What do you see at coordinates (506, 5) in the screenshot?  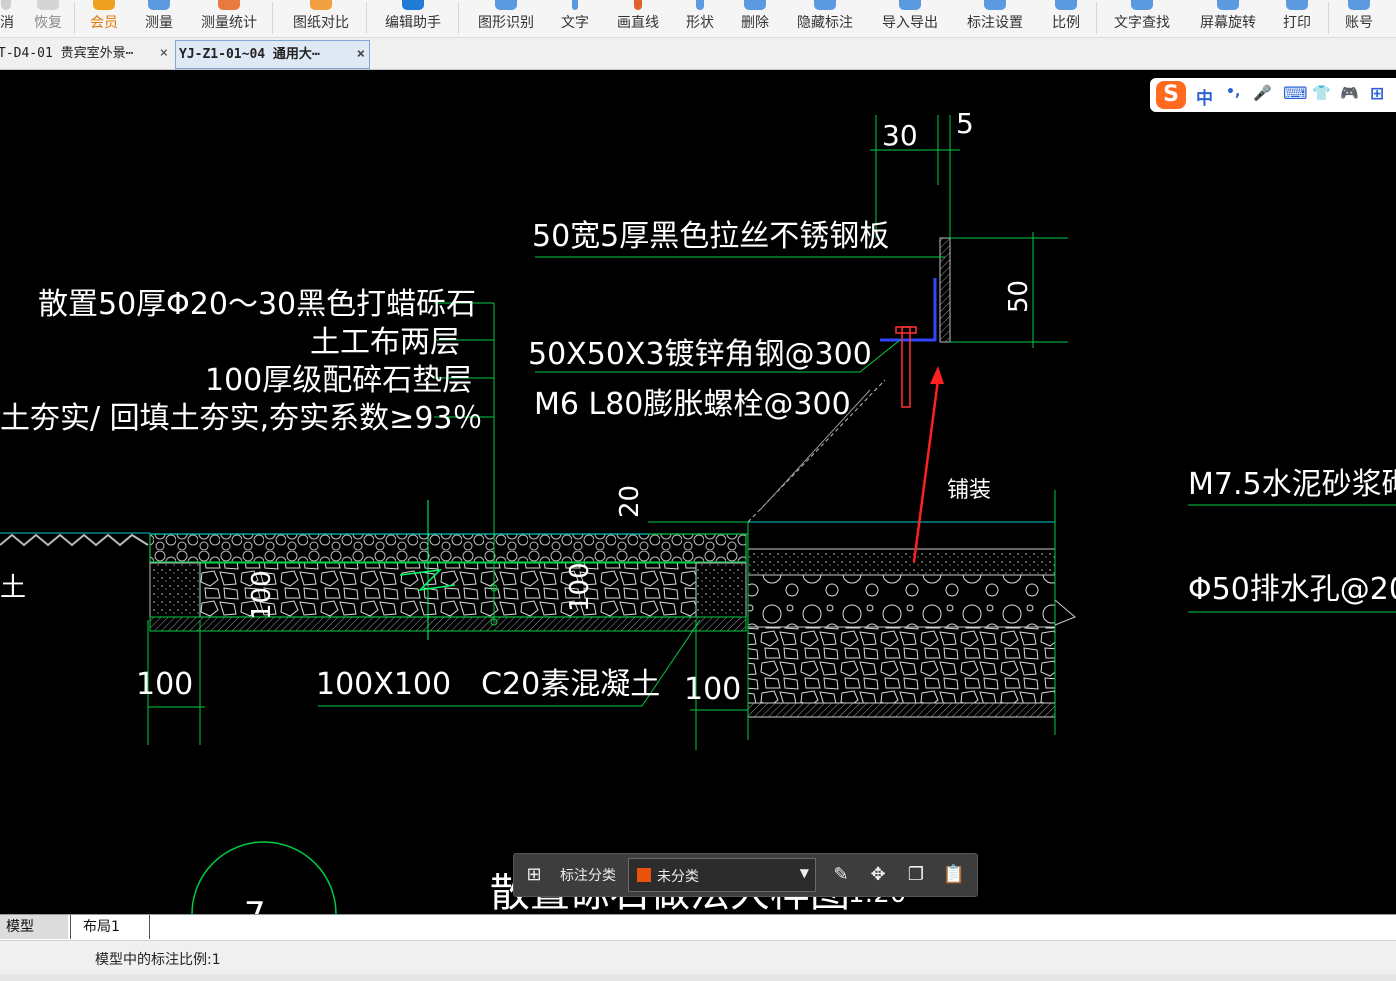 I see `recognize-icon` at bounding box center [506, 5].